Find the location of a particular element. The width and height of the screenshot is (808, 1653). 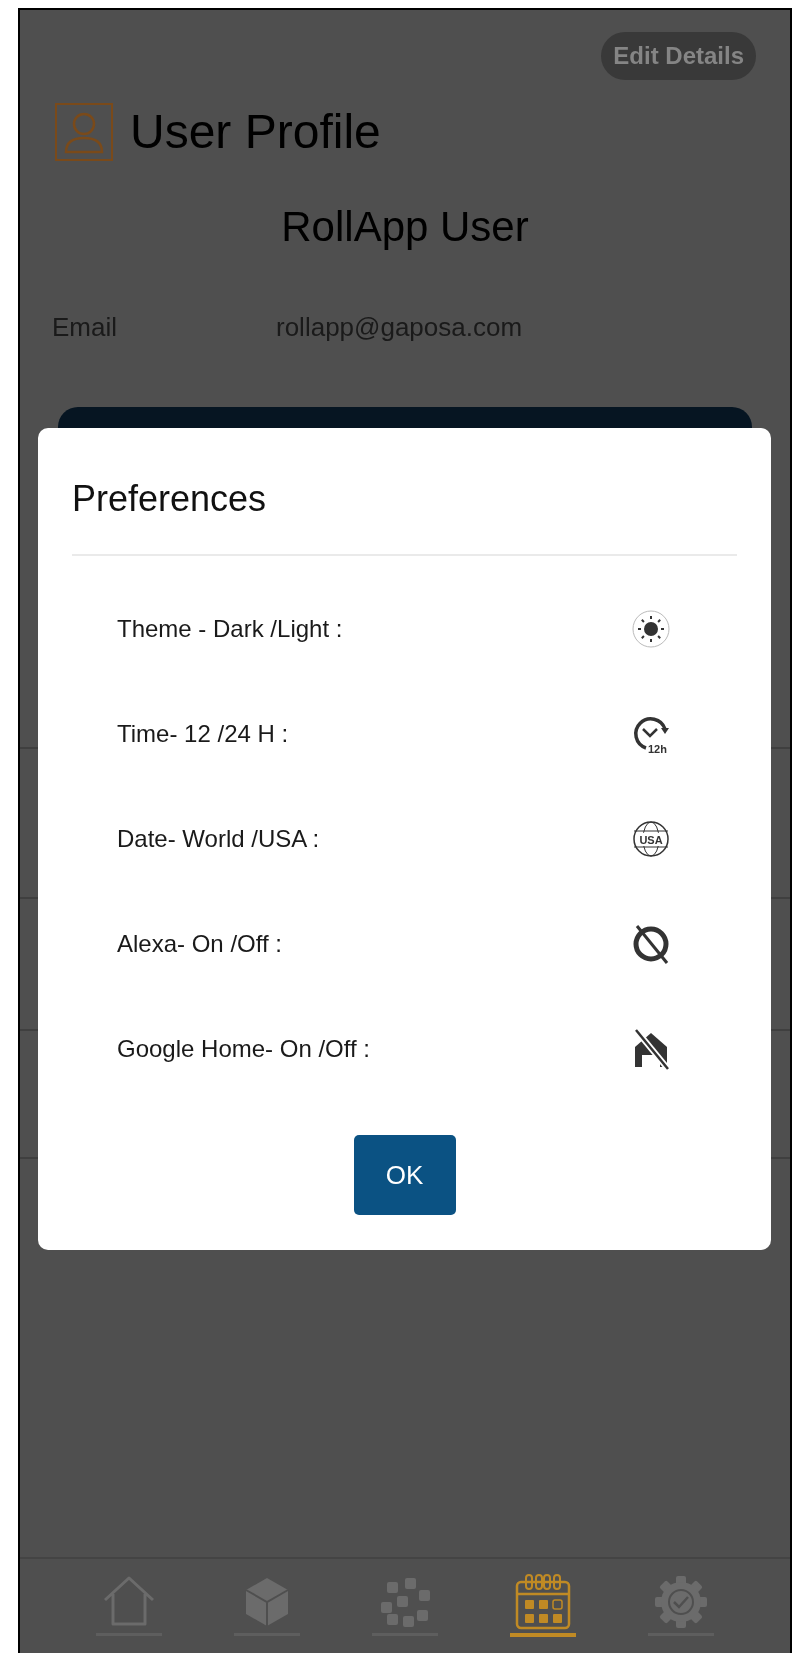

dialog-title: Preferences is located at coordinates (169, 498).